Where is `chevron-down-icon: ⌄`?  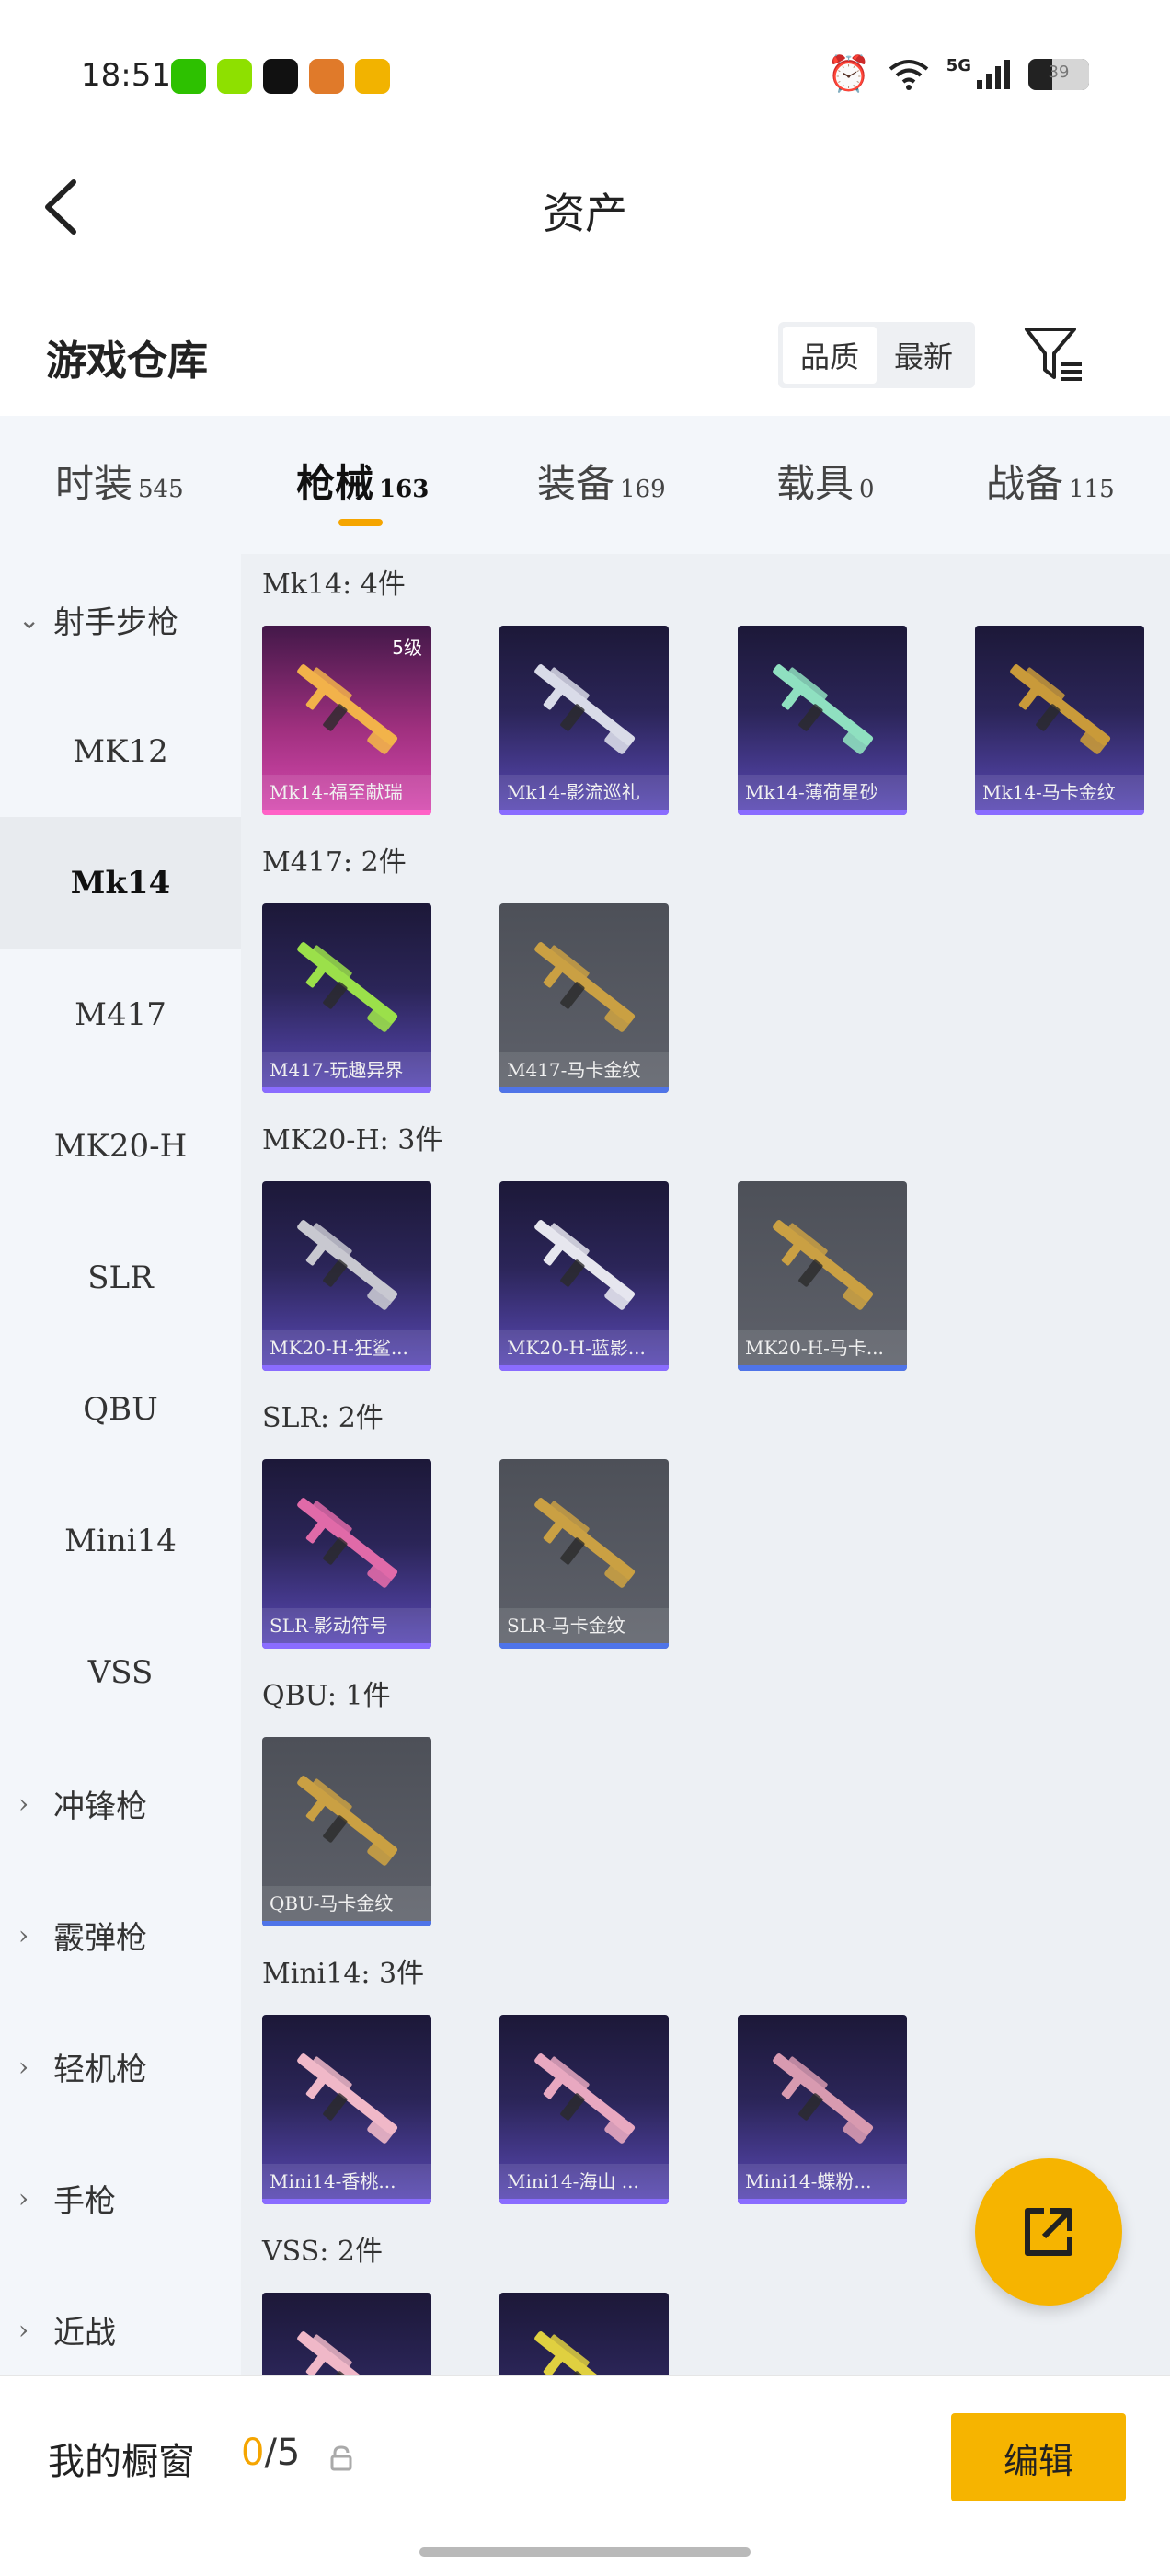 chevron-down-icon: ⌄ is located at coordinates (29, 619).